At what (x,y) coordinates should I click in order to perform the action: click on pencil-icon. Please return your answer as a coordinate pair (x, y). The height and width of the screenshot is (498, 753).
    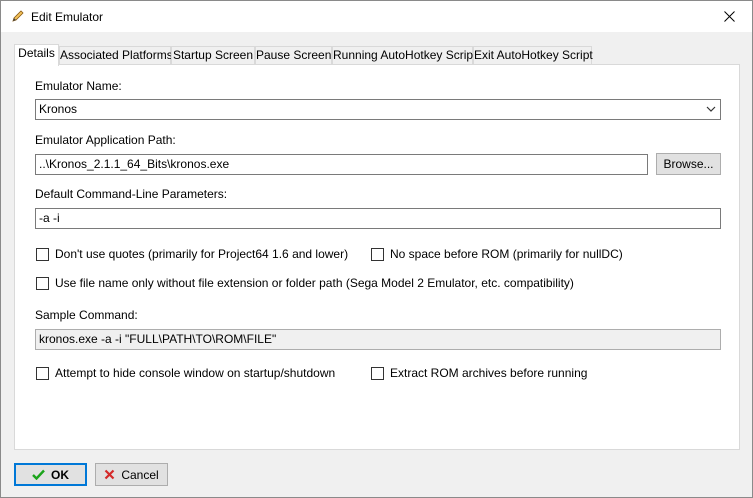
    Looking at the image, I should click on (18, 16).